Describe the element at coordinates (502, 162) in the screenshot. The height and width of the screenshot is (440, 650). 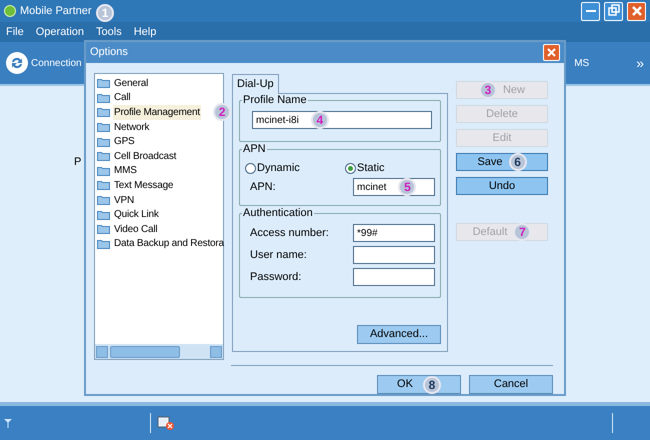
I see `side-button: Save 6` at that location.